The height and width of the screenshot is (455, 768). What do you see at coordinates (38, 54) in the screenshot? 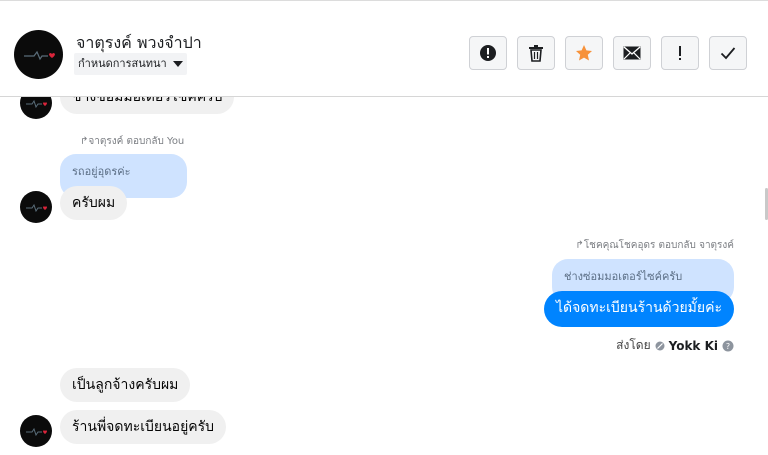
I see `contact-avatar` at bounding box center [38, 54].